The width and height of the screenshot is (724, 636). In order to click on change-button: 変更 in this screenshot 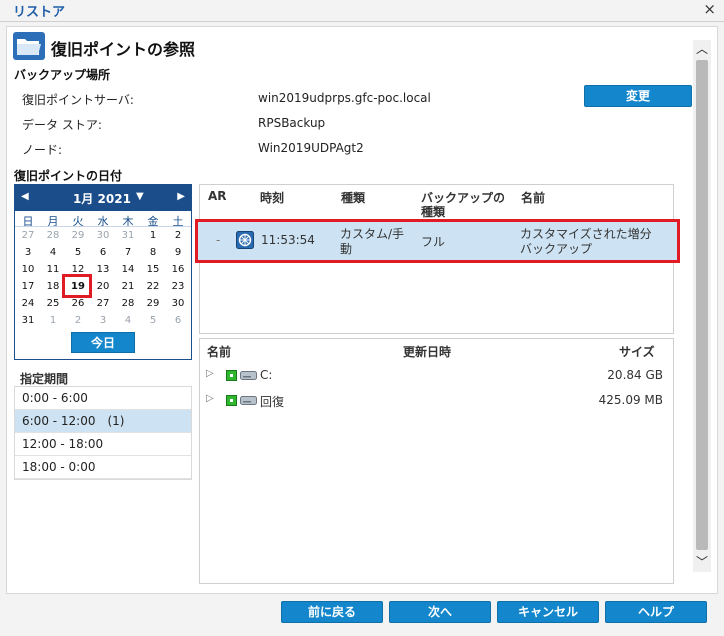, I will do `click(638, 96)`.